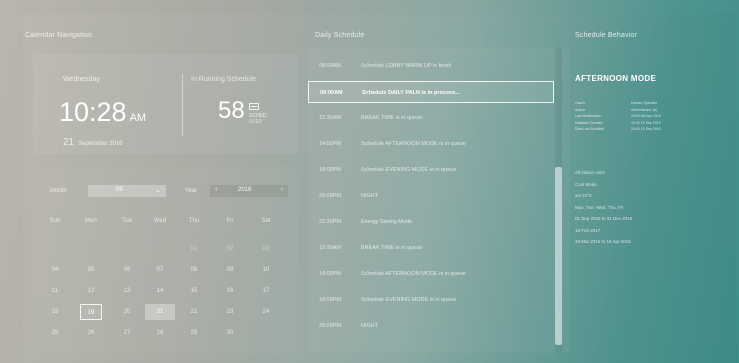  Describe the element at coordinates (590, 172) in the screenshot. I see `behavior-line: All Indoor units` at that location.